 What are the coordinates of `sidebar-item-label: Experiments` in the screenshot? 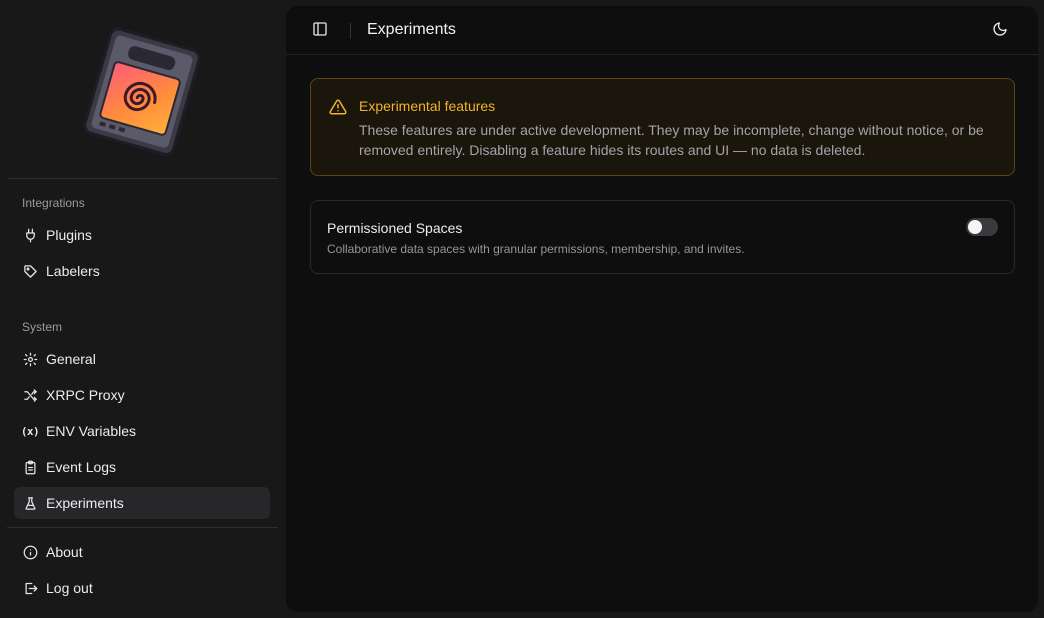 It's located at (85, 503).